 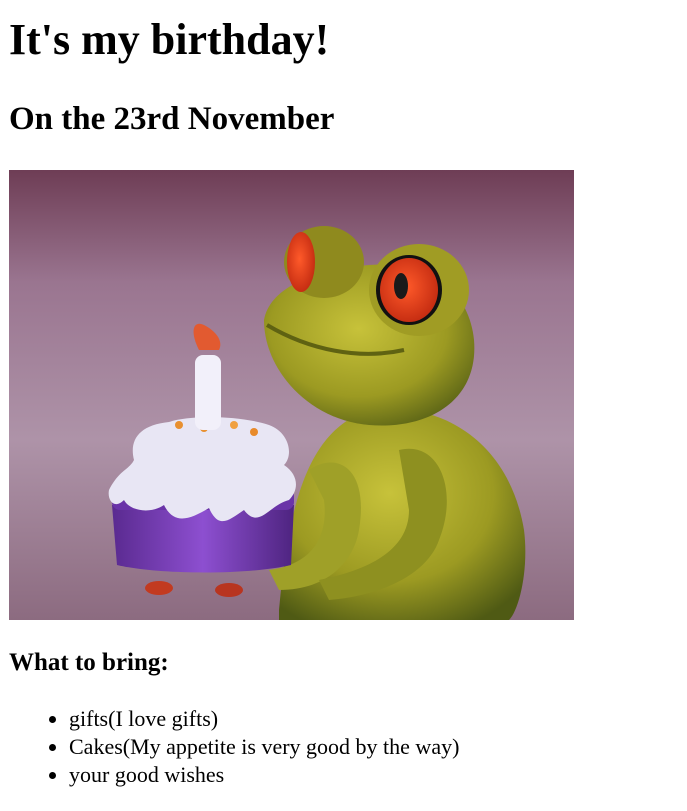 I want to click on page-title: It's my birthday!, so click(x=169, y=39).